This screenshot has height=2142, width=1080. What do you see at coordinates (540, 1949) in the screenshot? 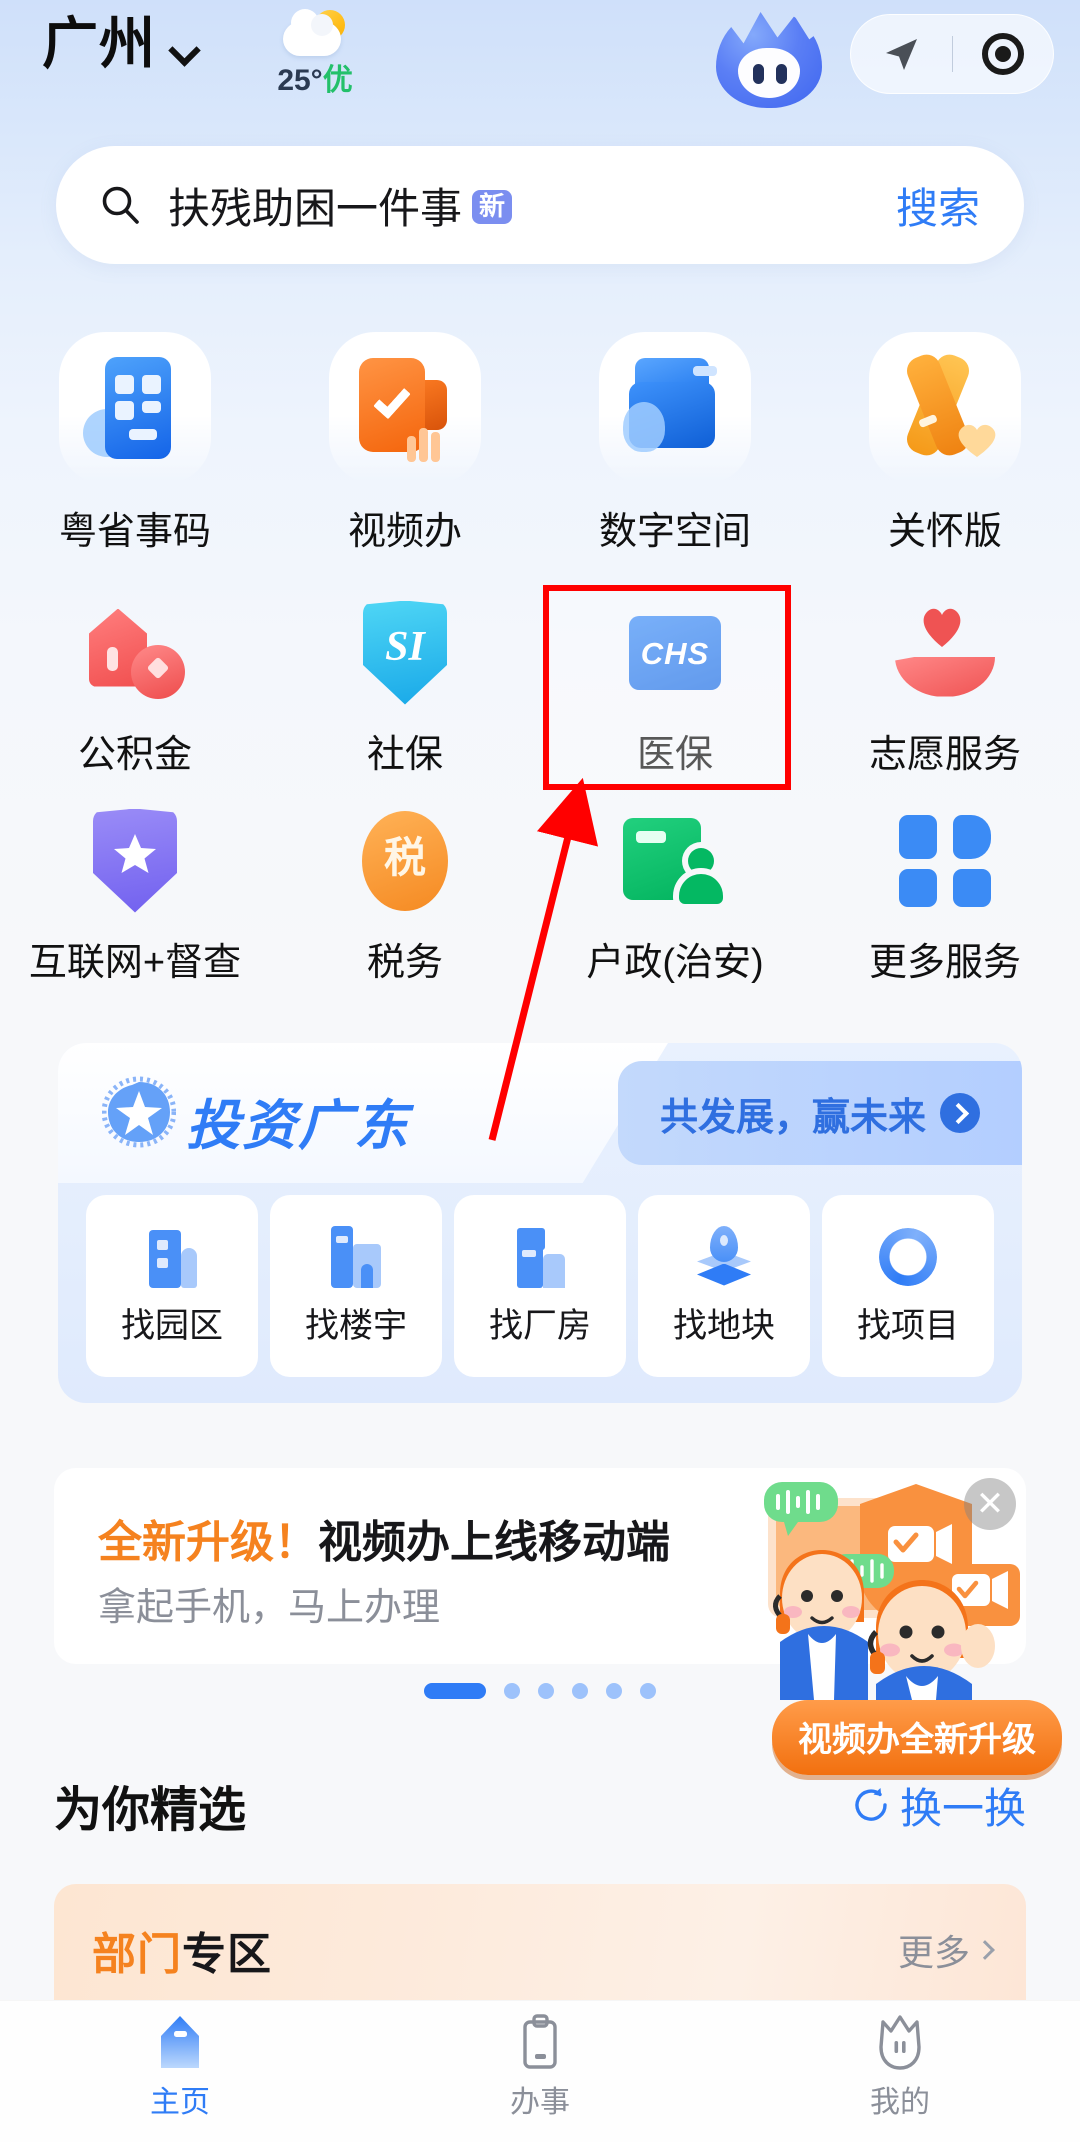
I see `department-zone-card: 部门专区 更多` at bounding box center [540, 1949].